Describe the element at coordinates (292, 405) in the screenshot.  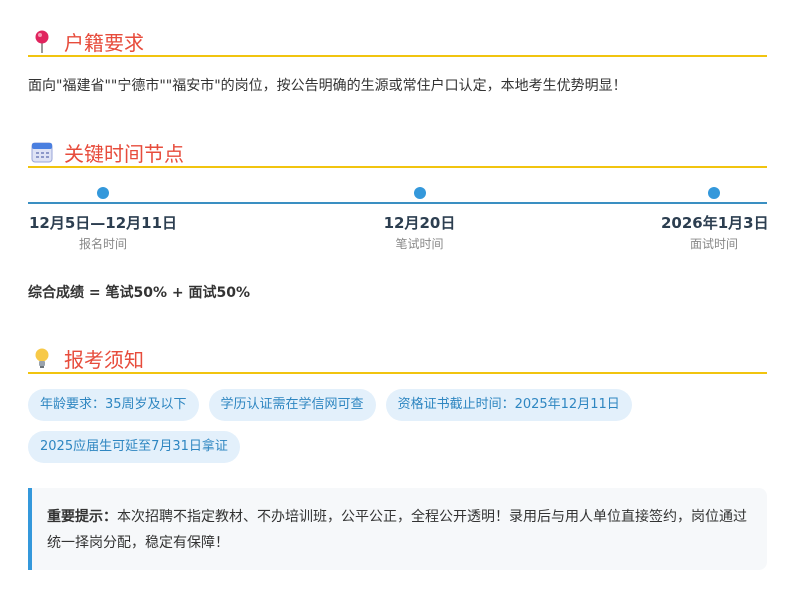
I see `tag: 学历认证需在学信网可查` at that location.